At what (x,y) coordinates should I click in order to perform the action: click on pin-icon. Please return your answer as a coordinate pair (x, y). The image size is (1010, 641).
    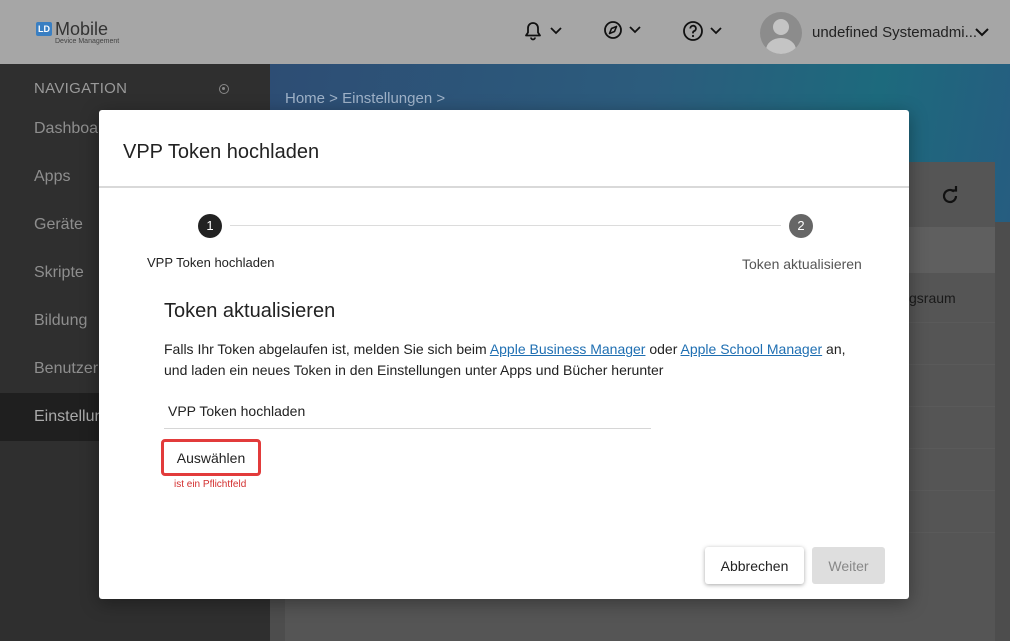
    Looking at the image, I should click on (224, 89).